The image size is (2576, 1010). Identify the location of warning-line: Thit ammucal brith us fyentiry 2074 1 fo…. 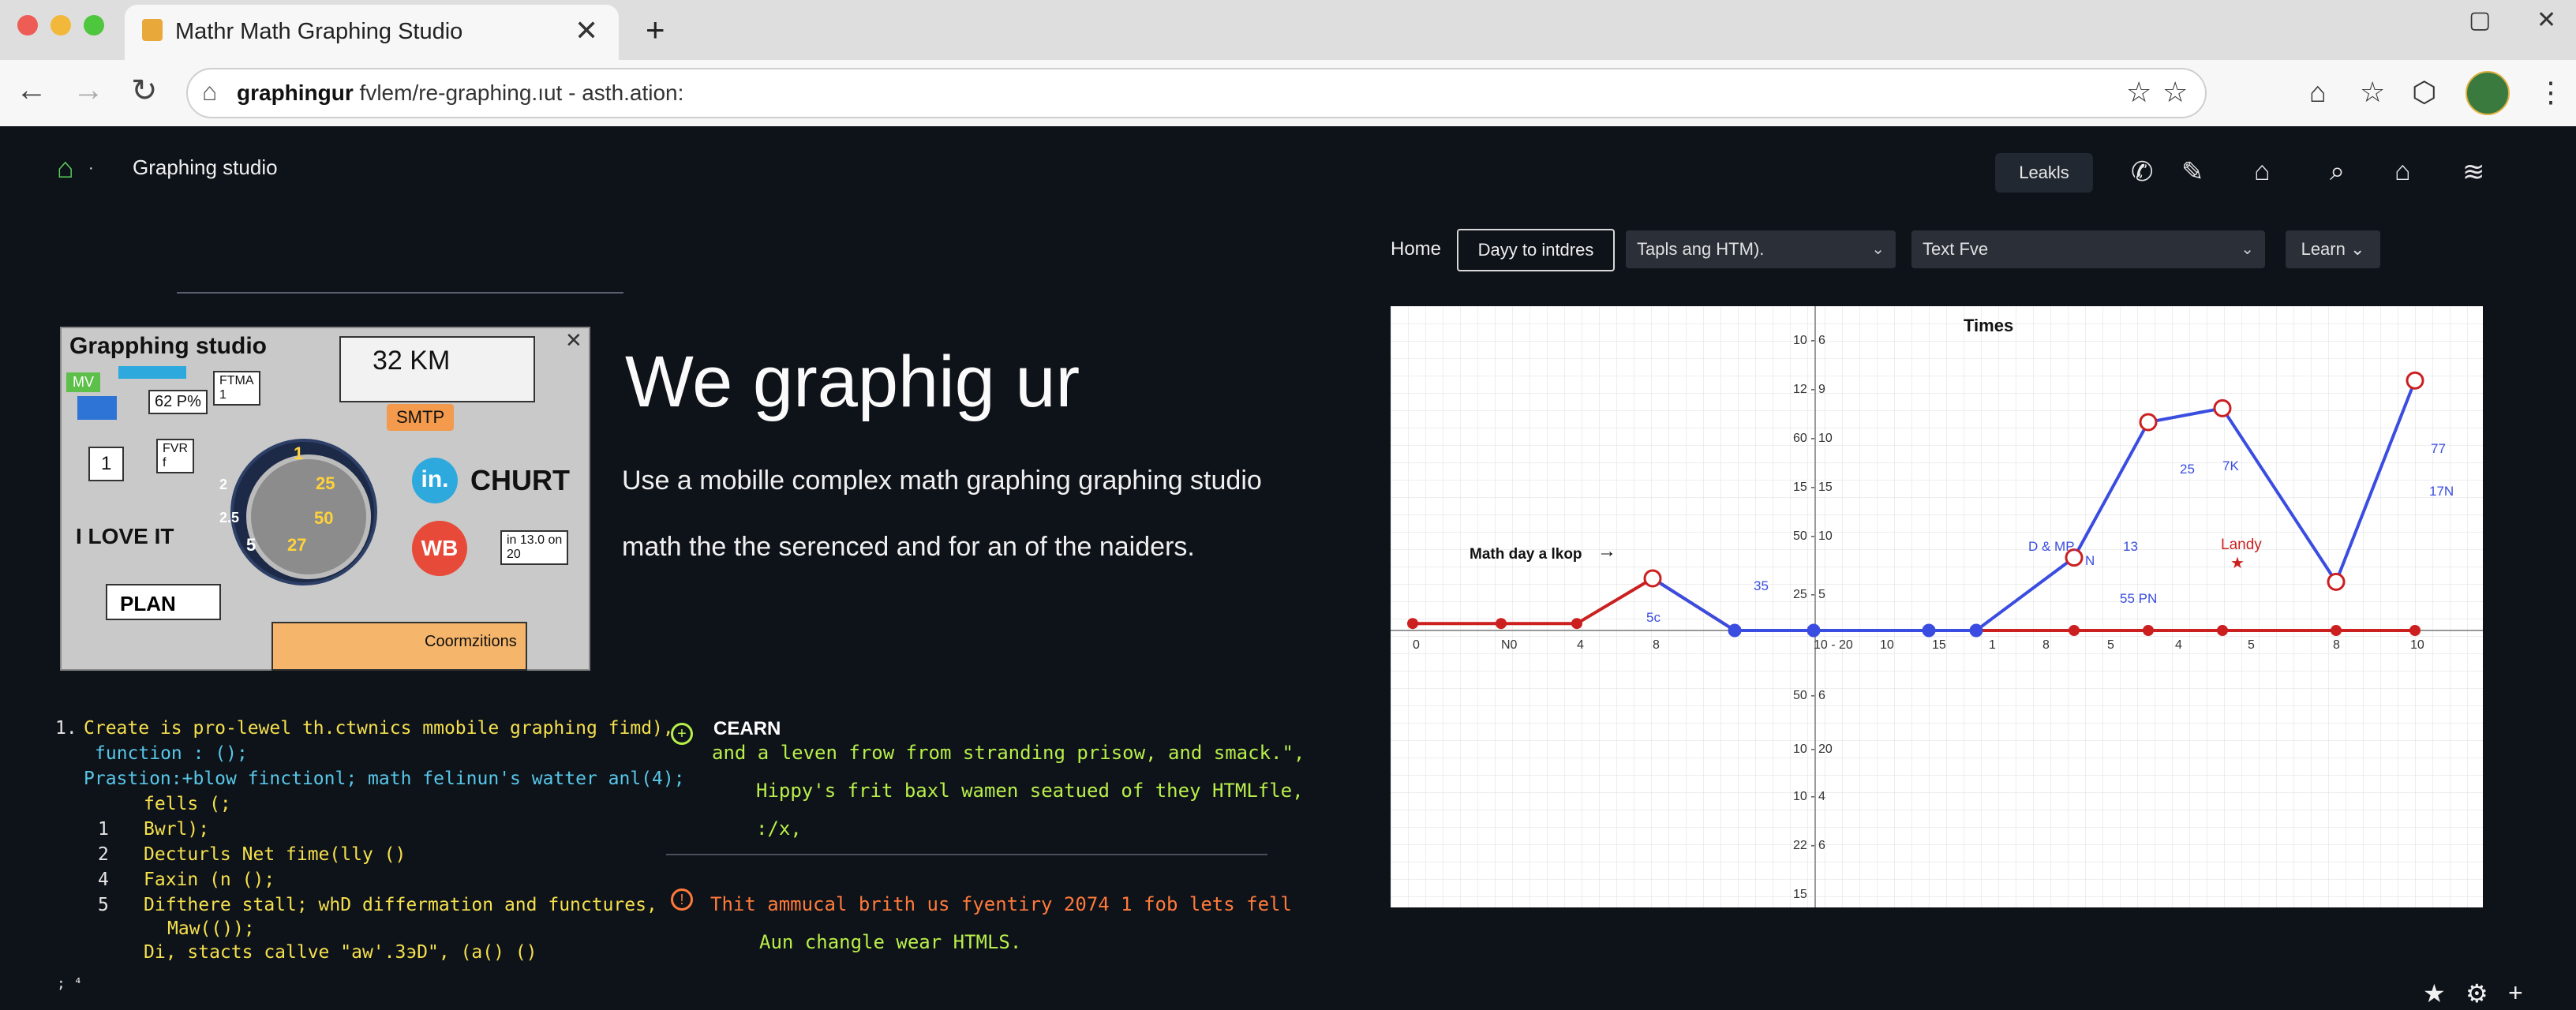
(1001, 904).